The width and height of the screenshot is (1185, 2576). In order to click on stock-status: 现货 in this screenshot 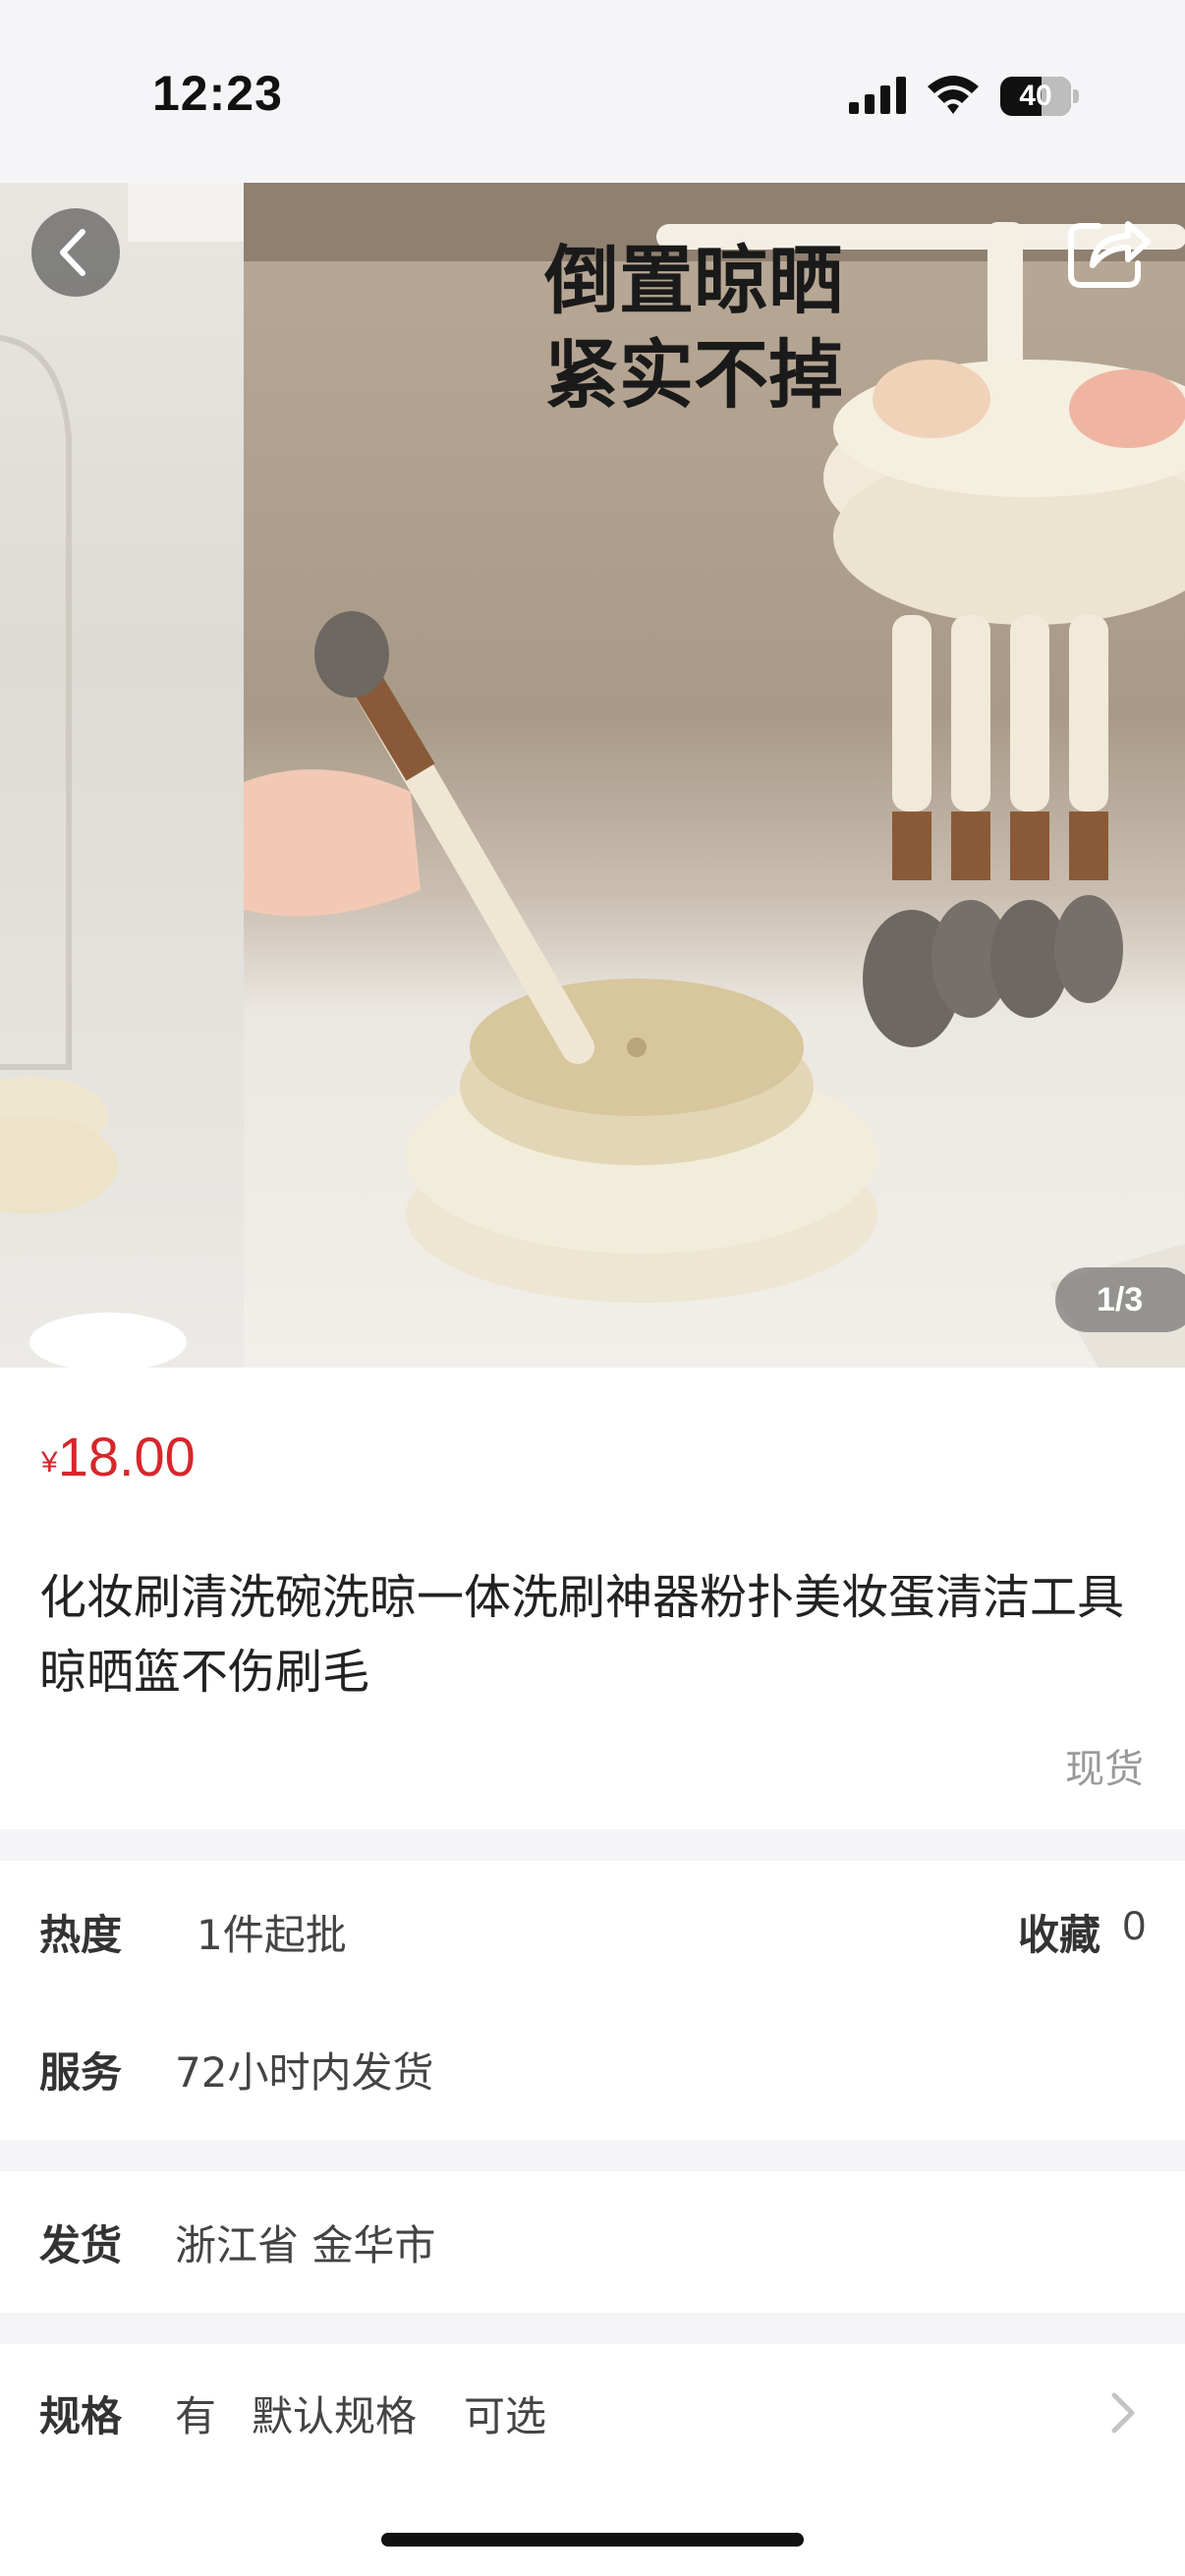, I will do `click(1104, 1769)`.